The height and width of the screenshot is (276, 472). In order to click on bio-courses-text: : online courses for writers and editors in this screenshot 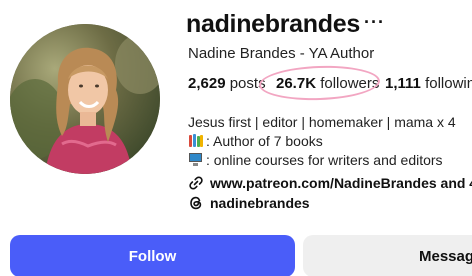, I will do `click(324, 159)`.